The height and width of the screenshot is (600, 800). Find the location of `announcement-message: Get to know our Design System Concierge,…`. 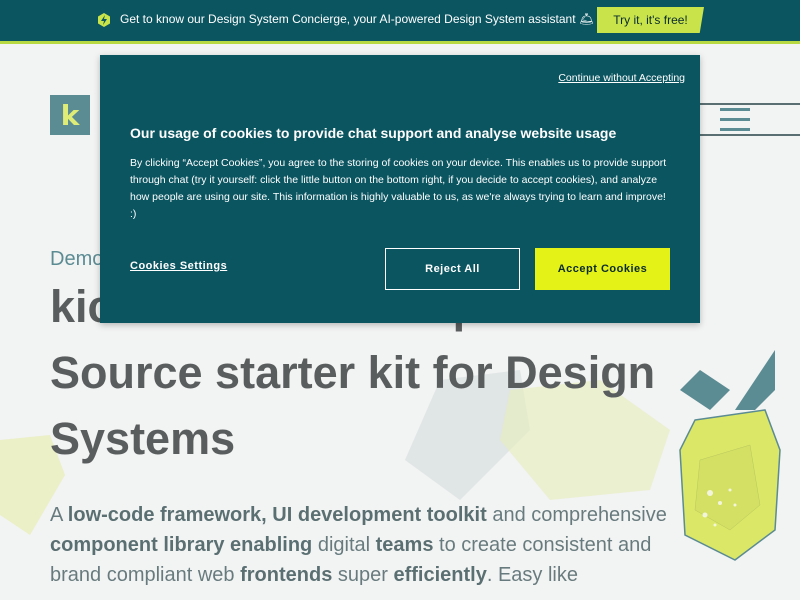

announcement-message: Get to know our Design System Concierge,… is located at coordinates (357, 19).